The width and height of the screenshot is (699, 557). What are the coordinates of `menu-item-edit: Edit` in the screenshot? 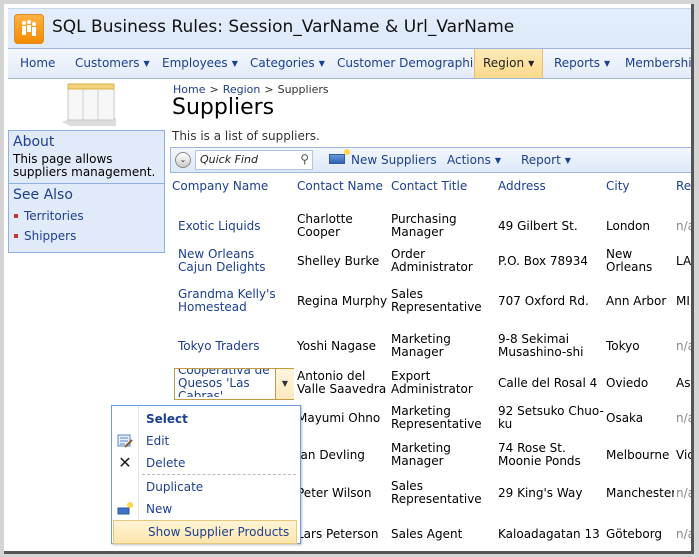 It's located at (205, 441).